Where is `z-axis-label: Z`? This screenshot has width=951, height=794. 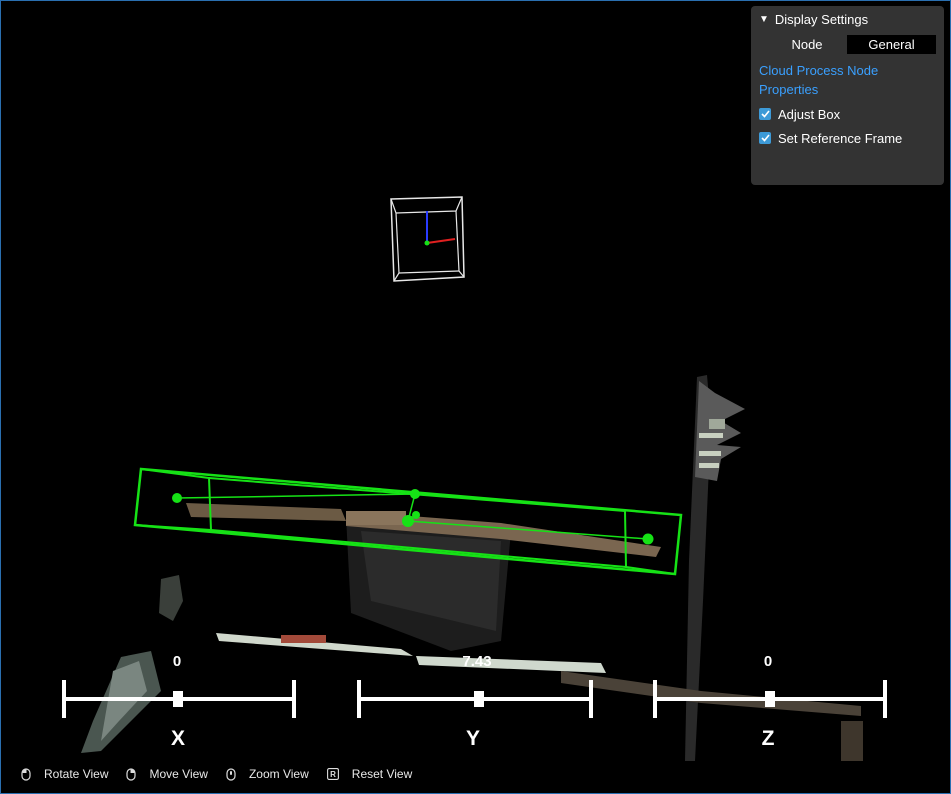
z-axis-label: Z is located at coordinates (768, 738).